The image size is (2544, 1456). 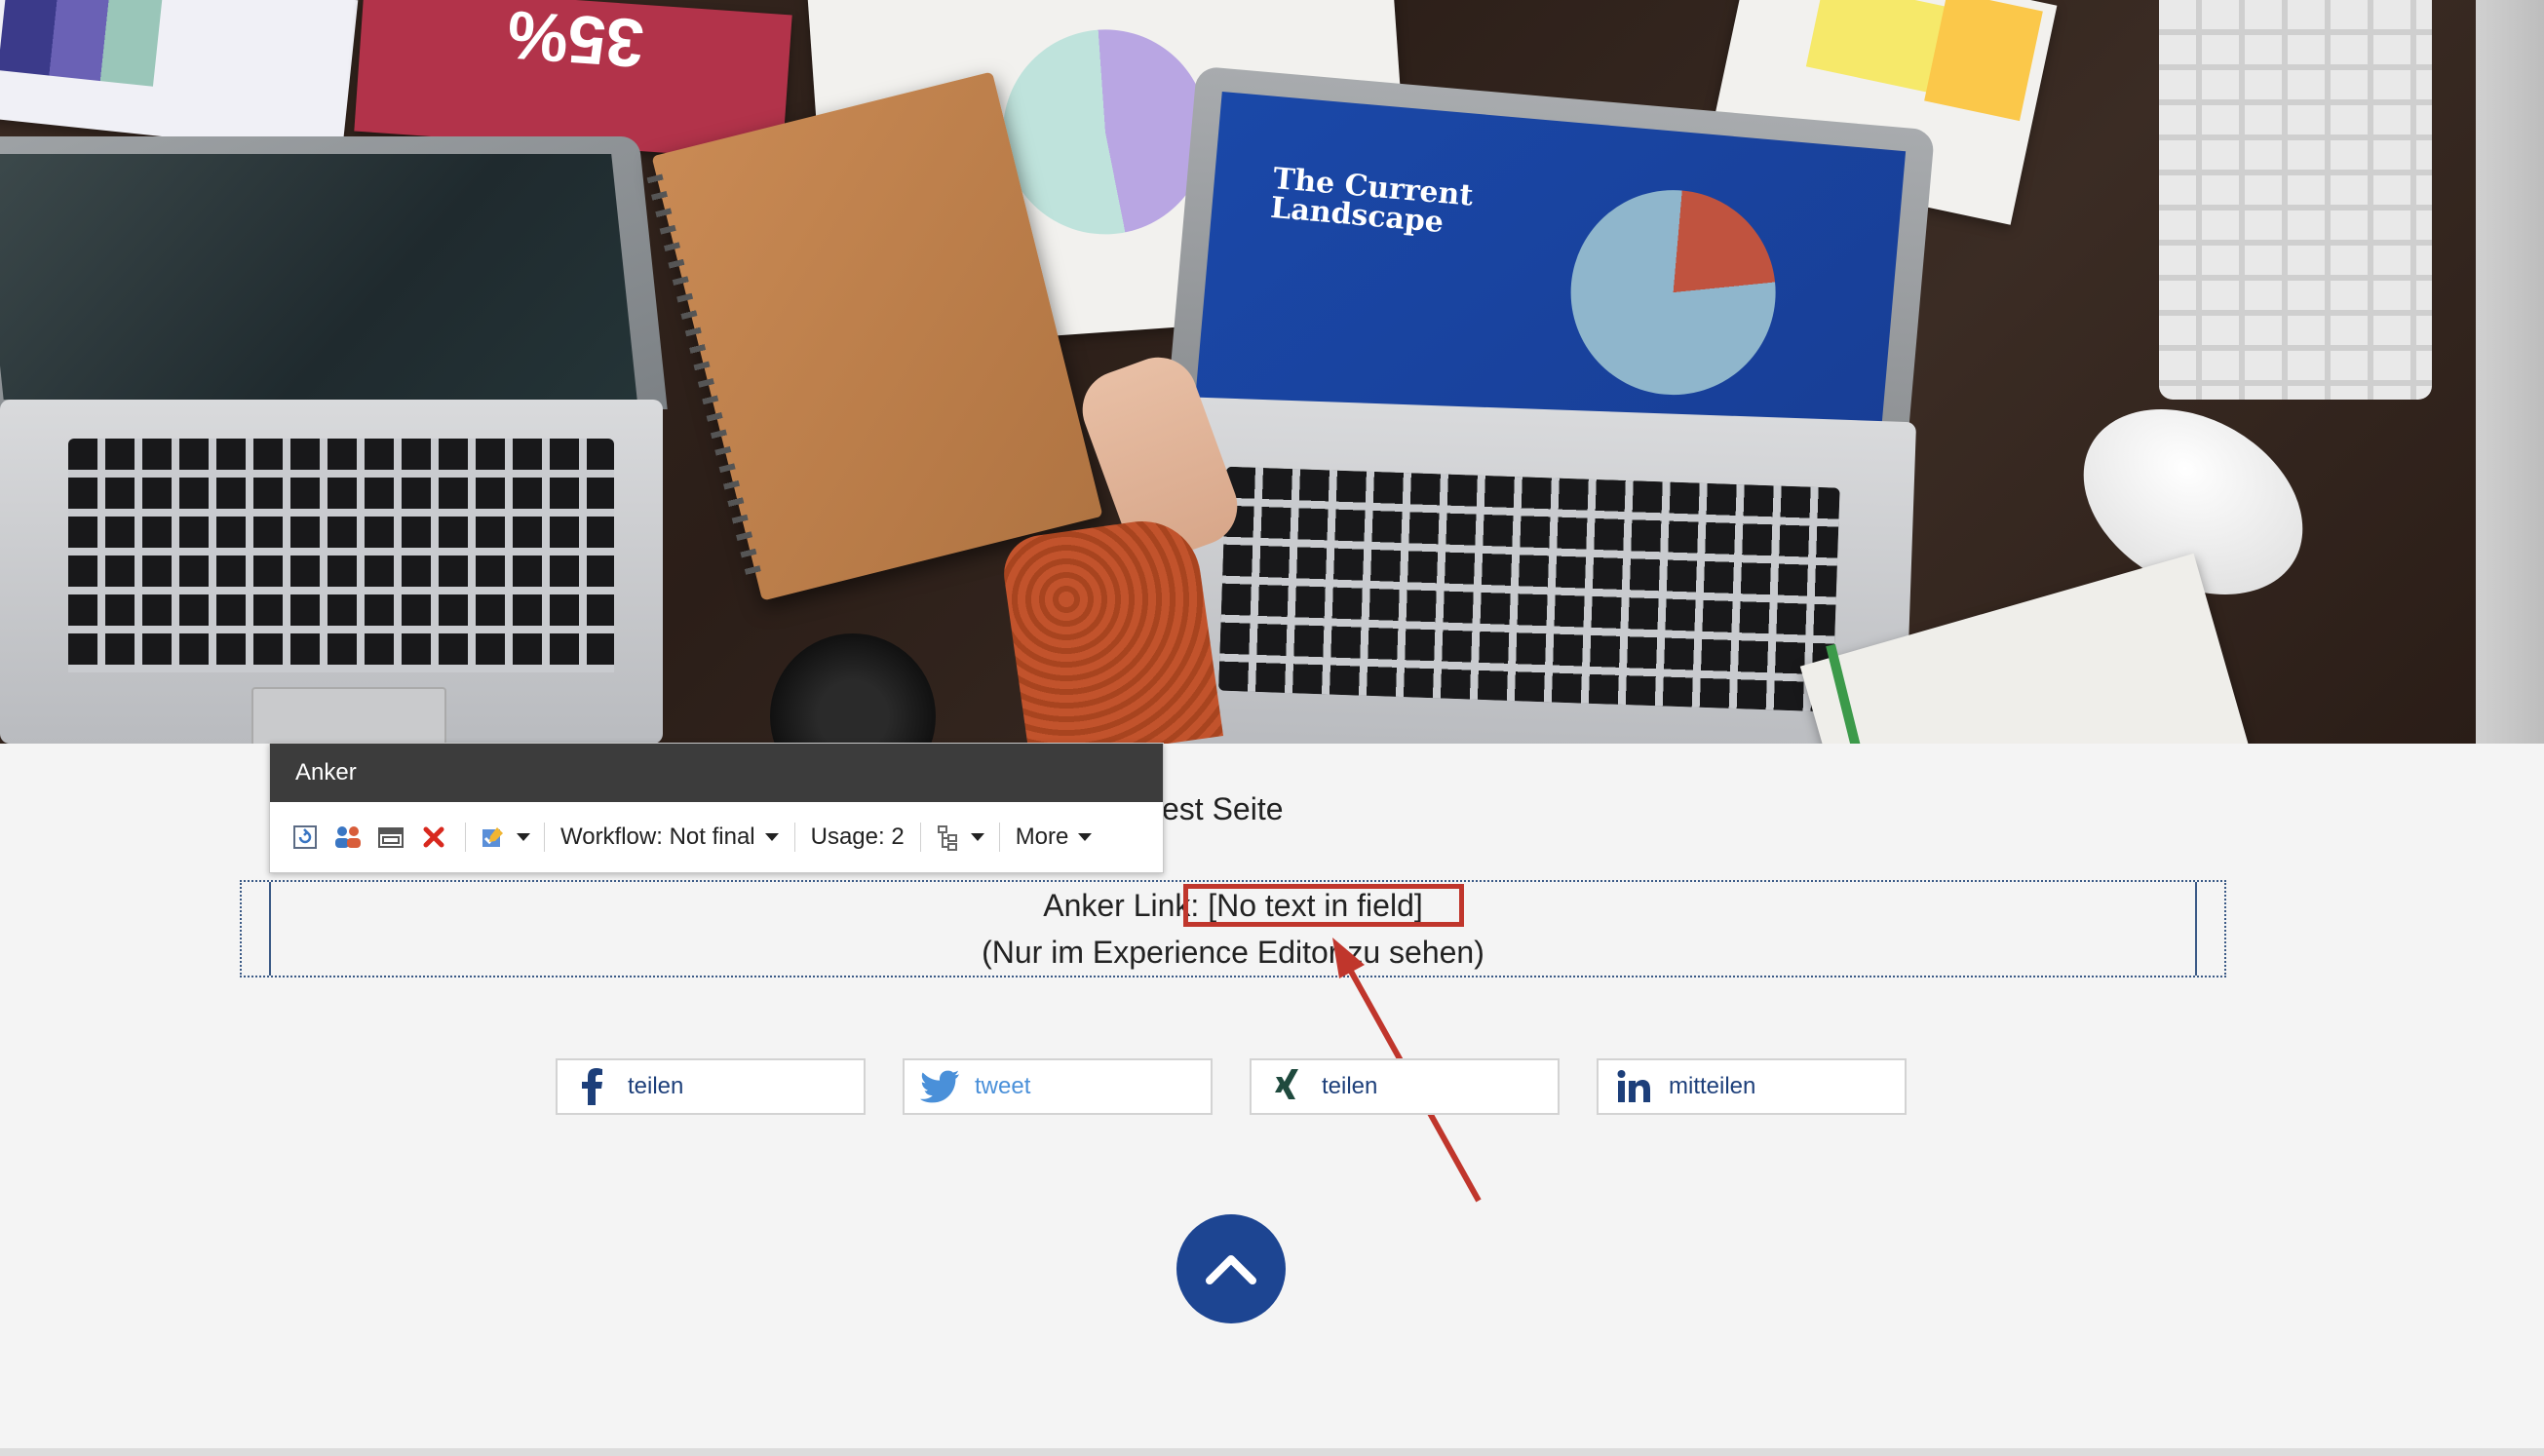 I want to click on share-xing-label: teilen, so click(x=1350, y=1086).